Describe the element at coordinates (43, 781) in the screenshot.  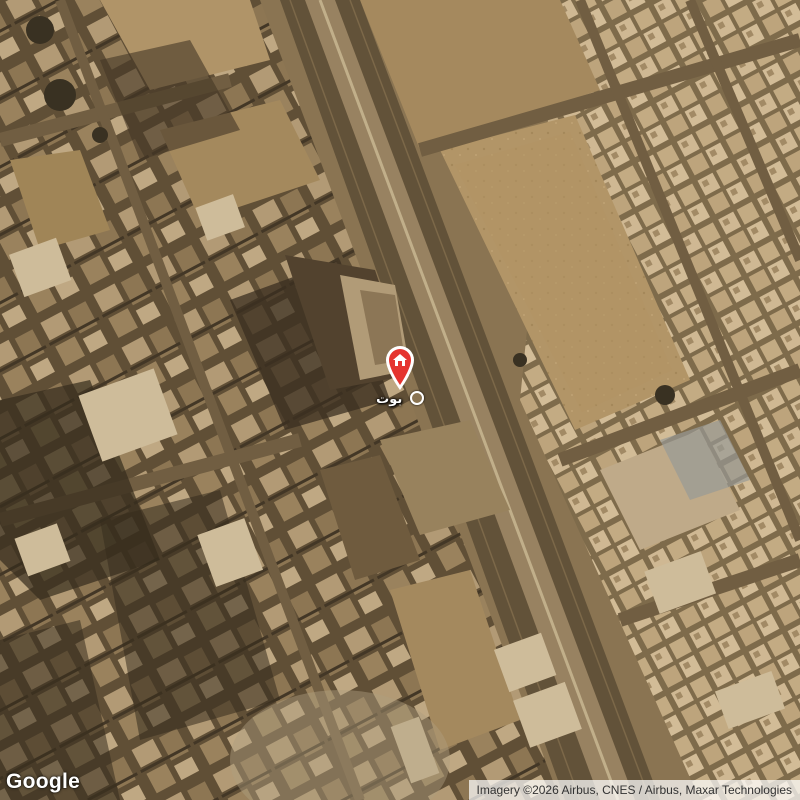
I see `google-logo: Google` at that location.